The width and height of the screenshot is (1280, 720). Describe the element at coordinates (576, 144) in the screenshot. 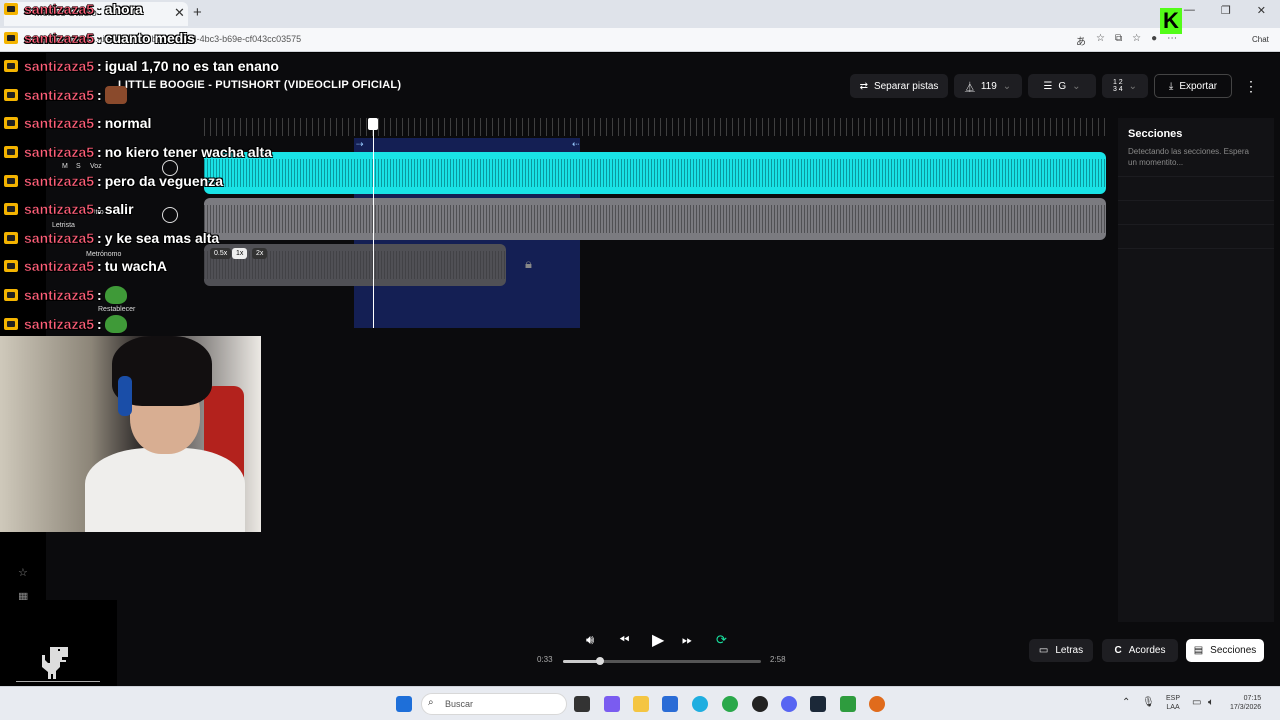

I see `loop-end-handle-icon: ⇠` at that location.